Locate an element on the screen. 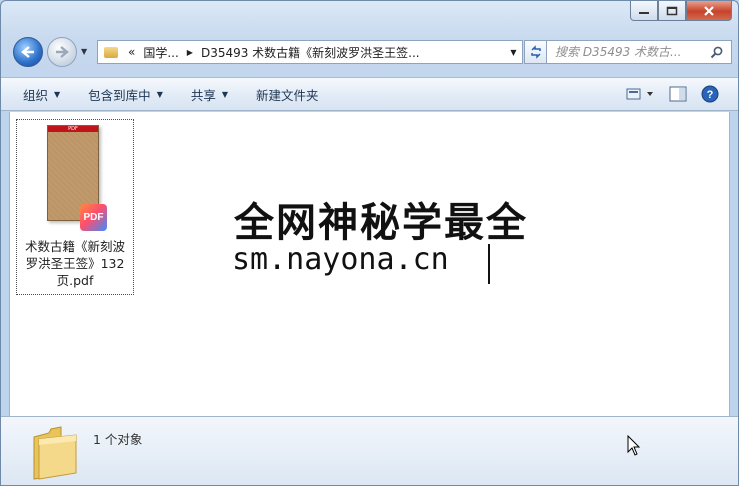 This screenshot has height=486, width=739. back-button is located at coordinates (28, 52).